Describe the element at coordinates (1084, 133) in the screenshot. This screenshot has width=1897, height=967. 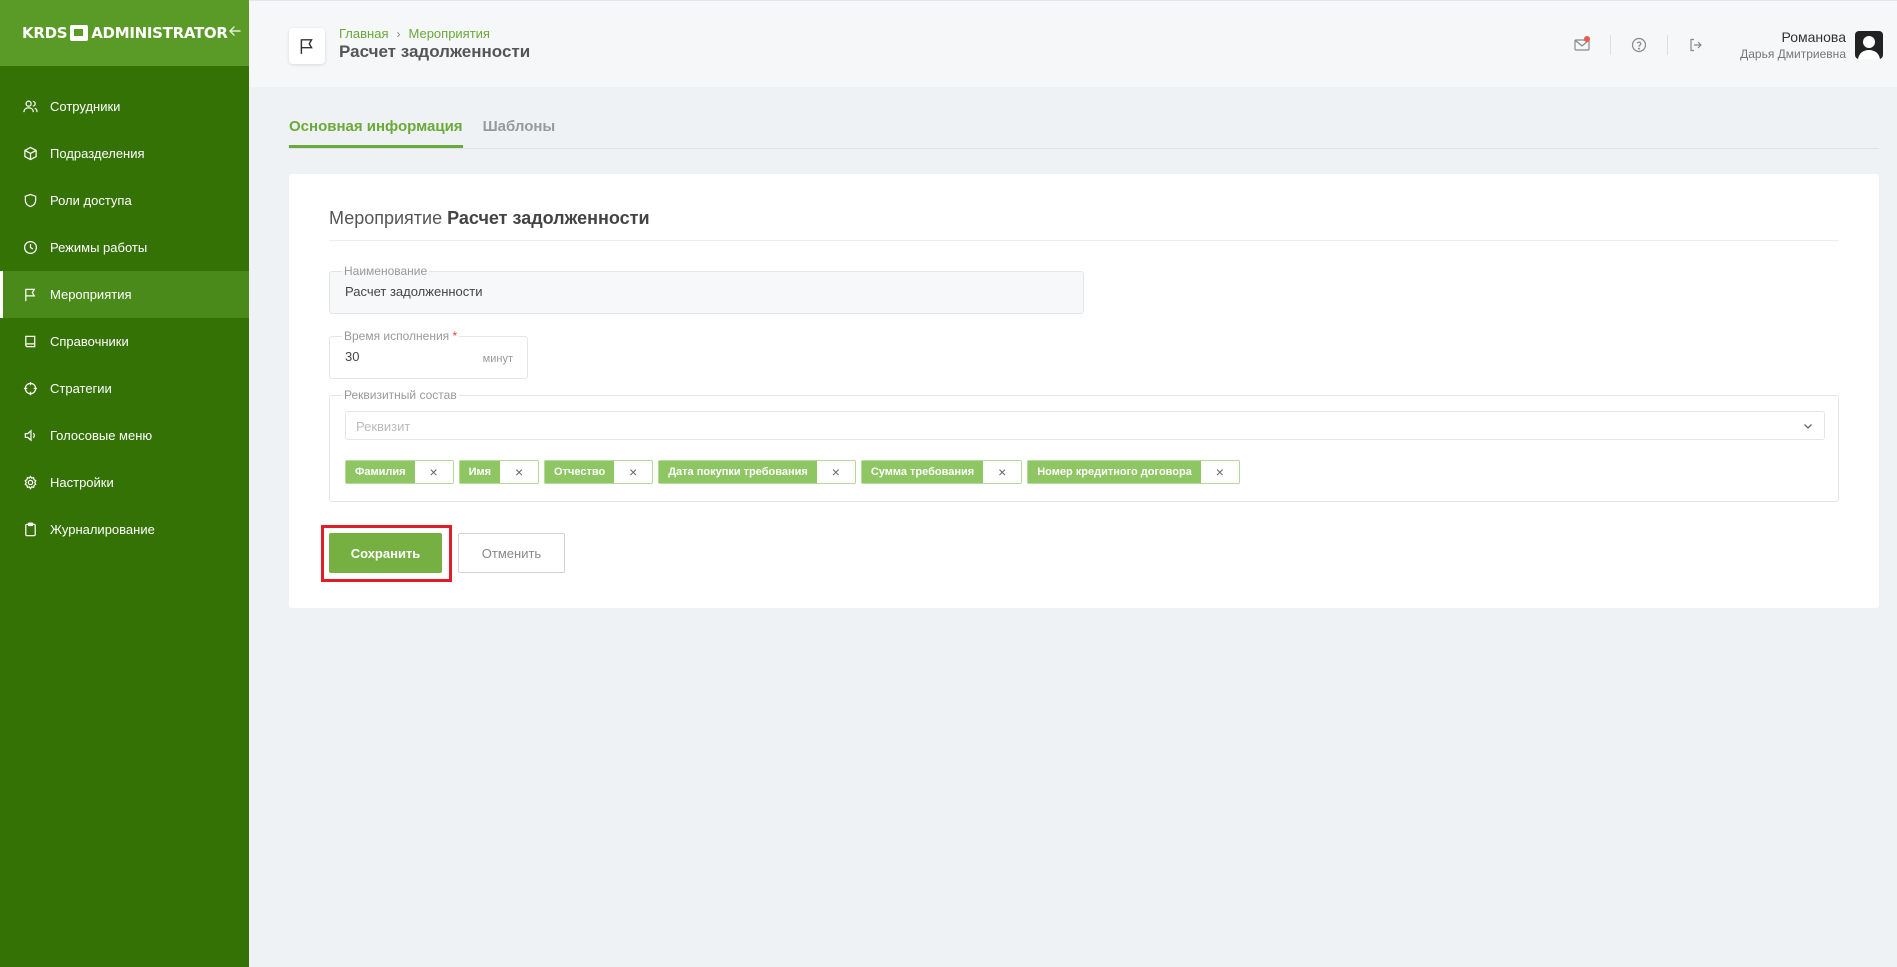
I see `tabs: Основная информация Шаблоны` at that location.